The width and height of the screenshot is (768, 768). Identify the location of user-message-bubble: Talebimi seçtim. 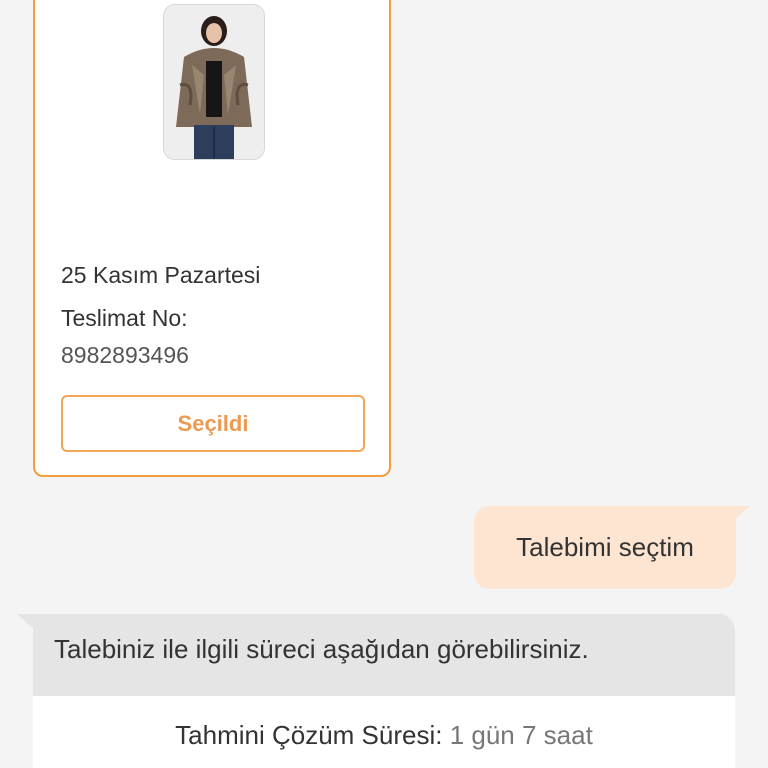
(605, 547).